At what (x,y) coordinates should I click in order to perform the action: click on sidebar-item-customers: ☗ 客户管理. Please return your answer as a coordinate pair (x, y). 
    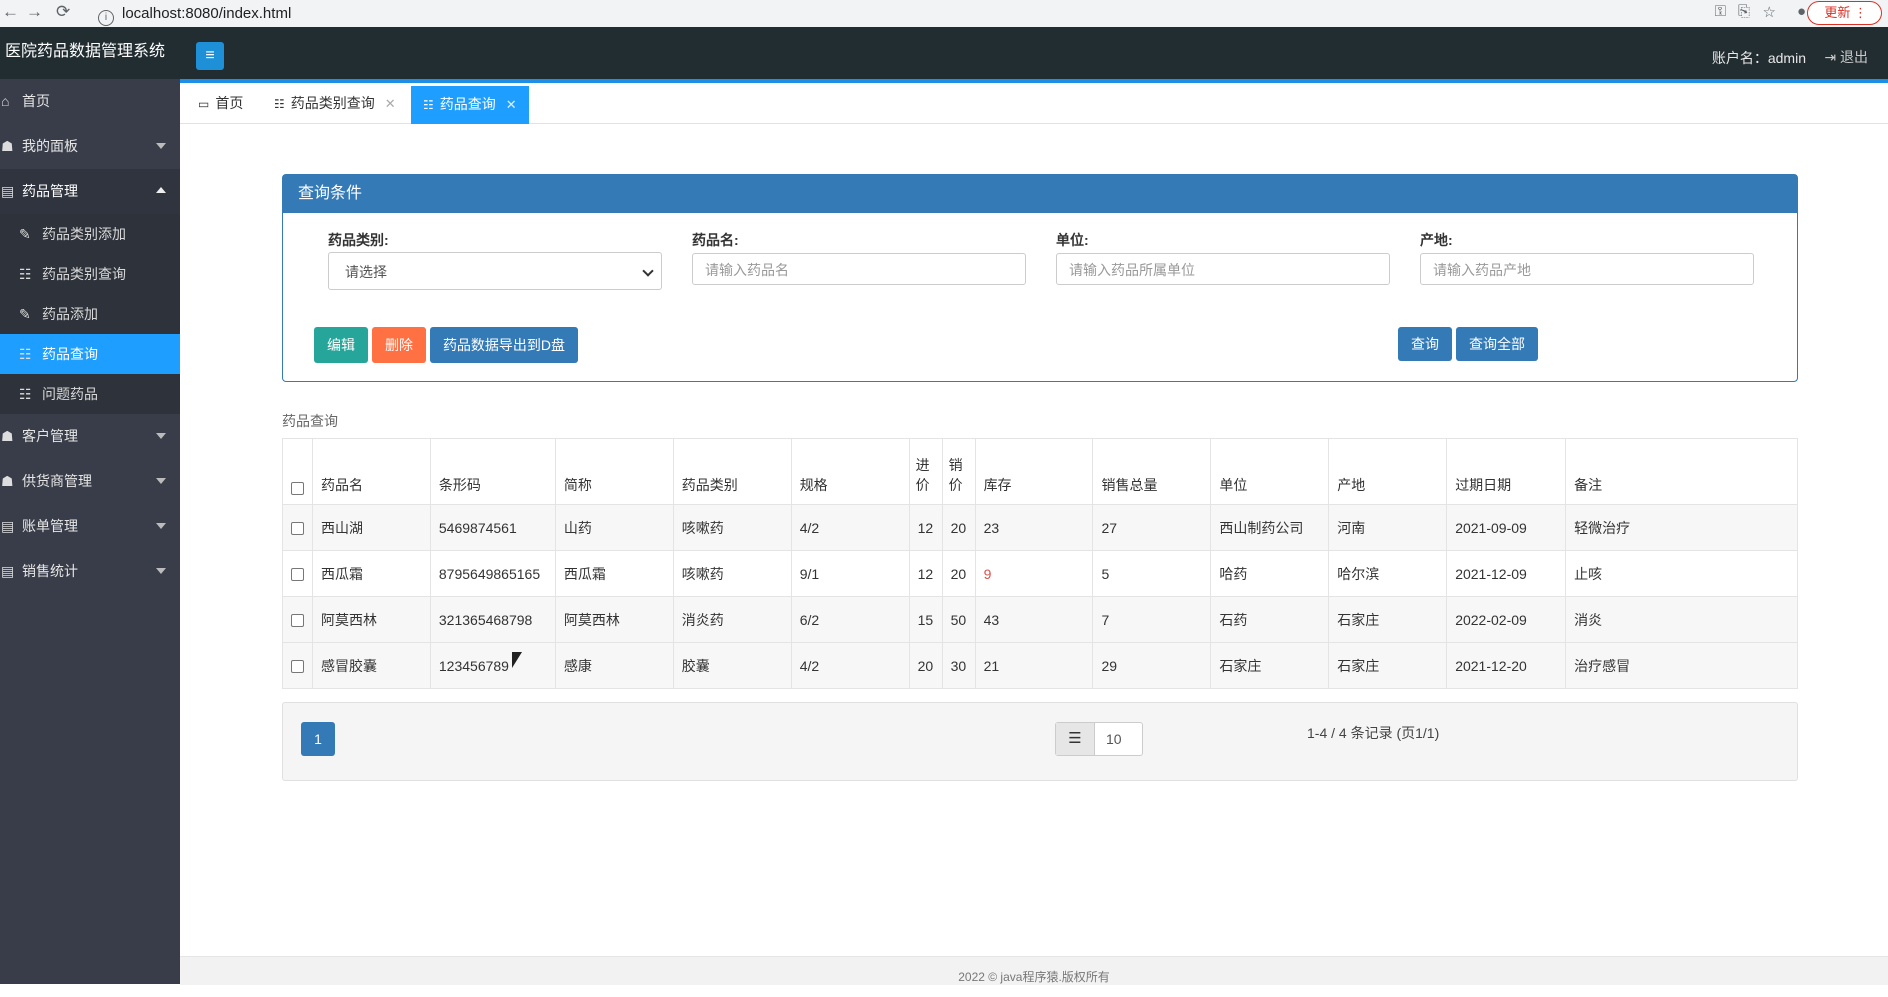
    Looking at the image, I should click on (90, 436).